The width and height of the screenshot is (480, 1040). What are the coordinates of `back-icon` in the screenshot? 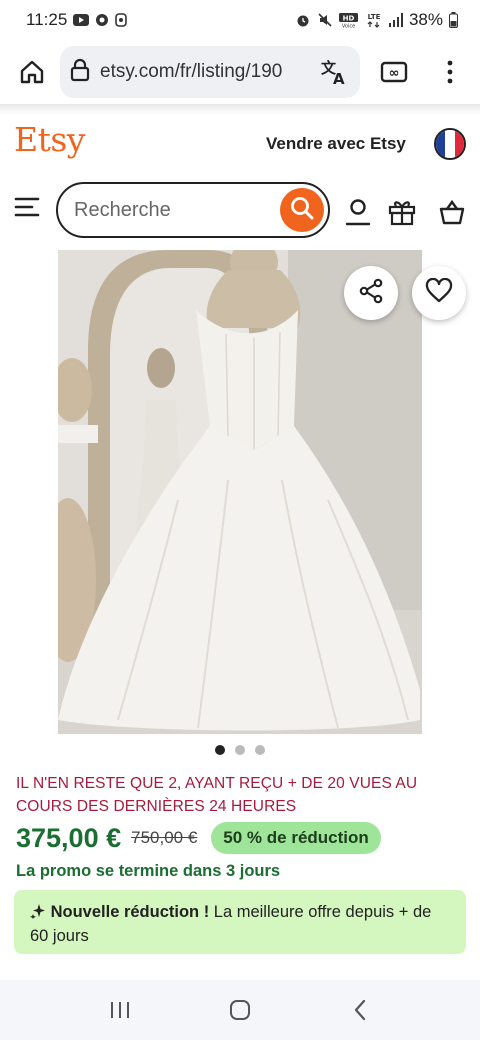 It's located at (360, 1010).